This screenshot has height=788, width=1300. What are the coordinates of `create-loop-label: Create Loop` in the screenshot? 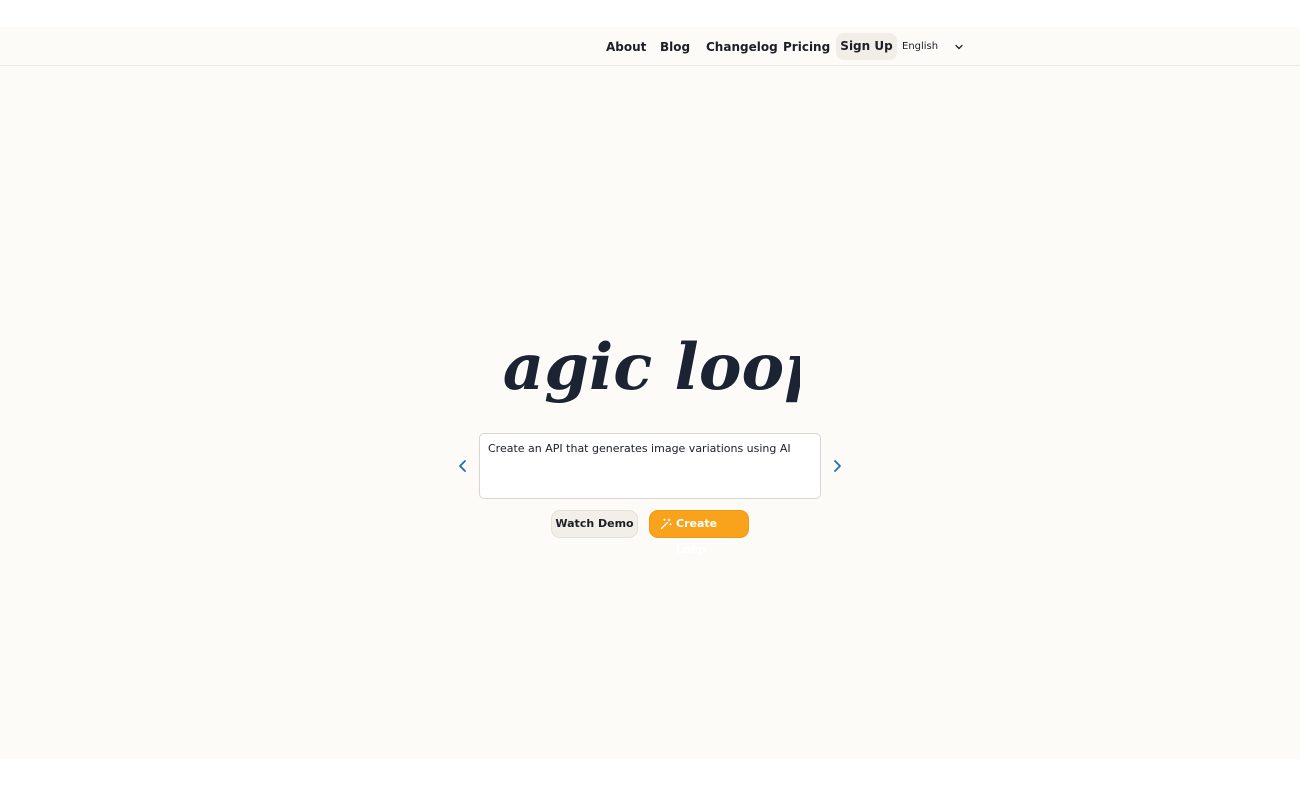 It's located at (697, 536).